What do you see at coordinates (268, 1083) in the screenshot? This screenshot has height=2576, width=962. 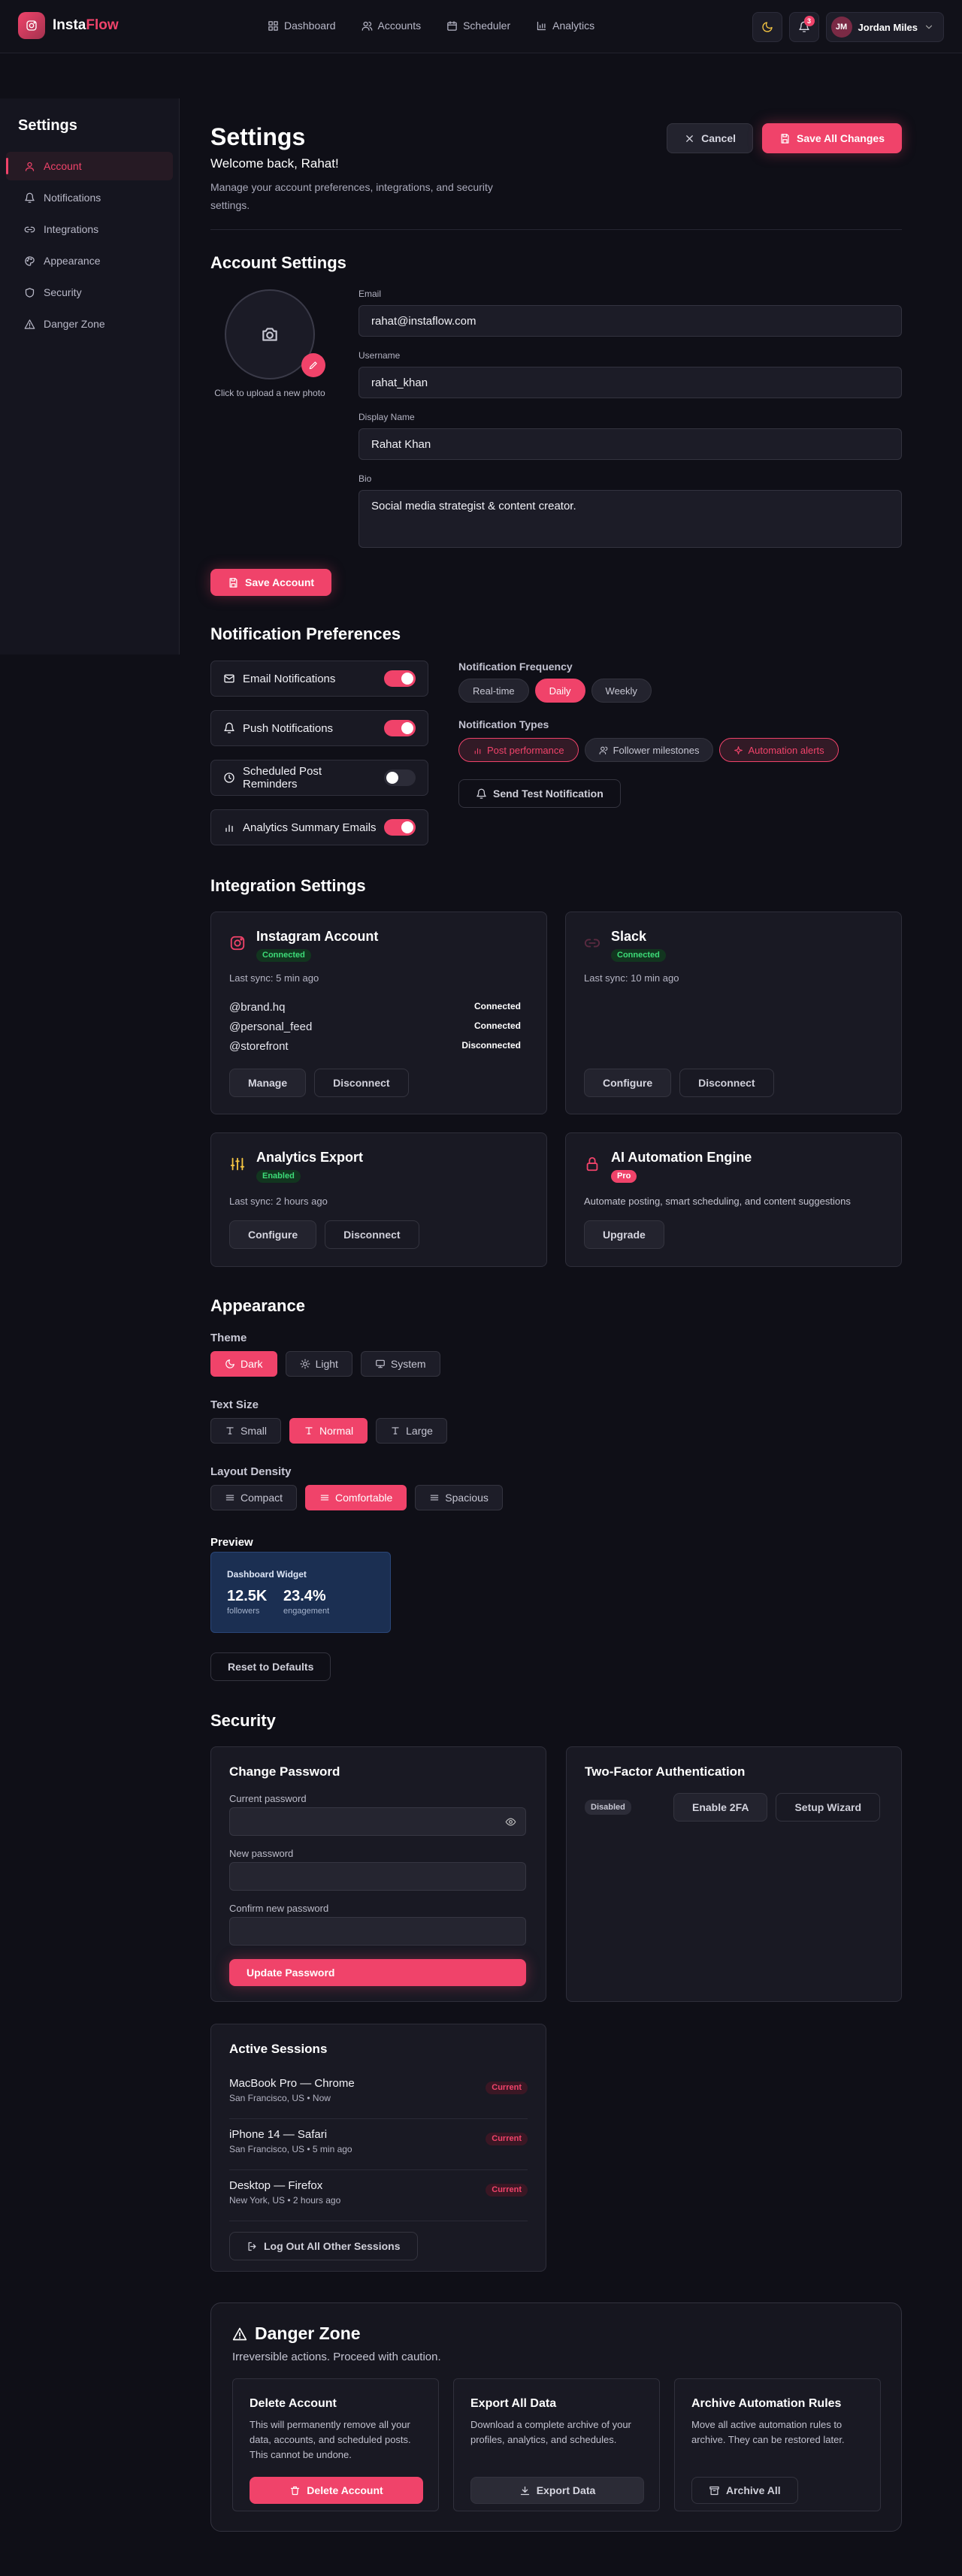 I see `manage-button: Manage` at bounding box center [268, 1083].